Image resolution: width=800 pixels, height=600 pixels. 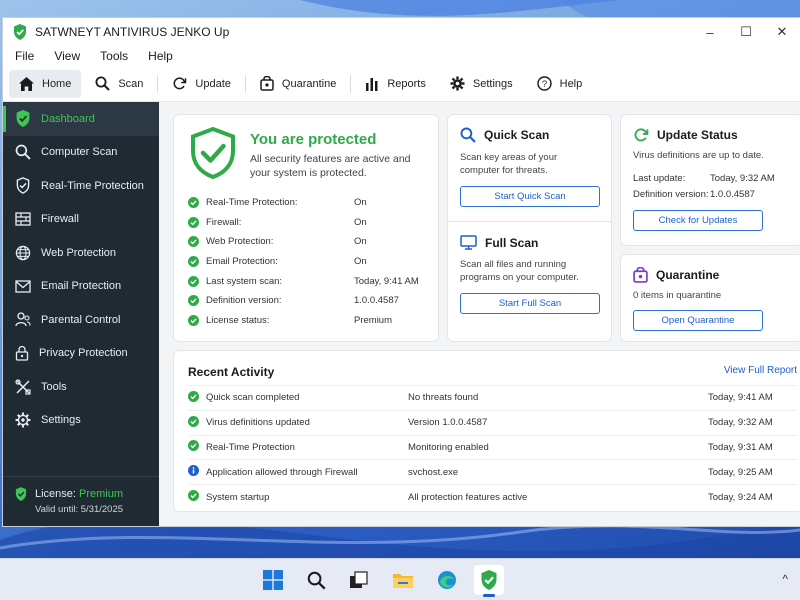 I want to click on status-label: Last system scan:, so click(x=244, y=281).